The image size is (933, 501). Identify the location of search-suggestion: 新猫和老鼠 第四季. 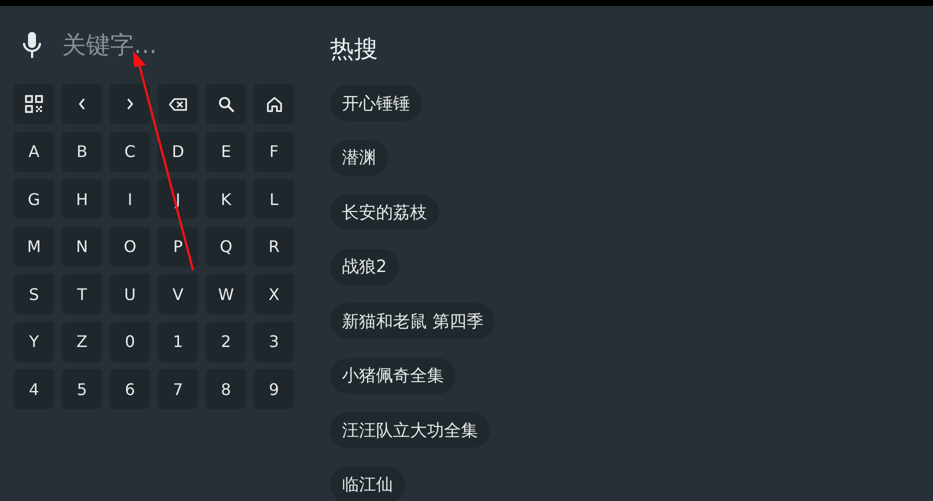
(413, 321).